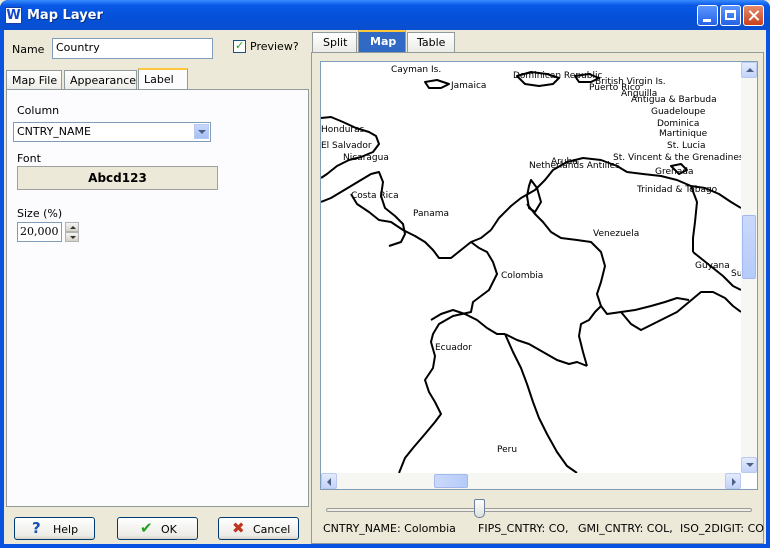 This screenshot has width=770, height=548. Describe the element at coordinates (507, 450) in the screenshot. I see `map-label: Peru` at that location.